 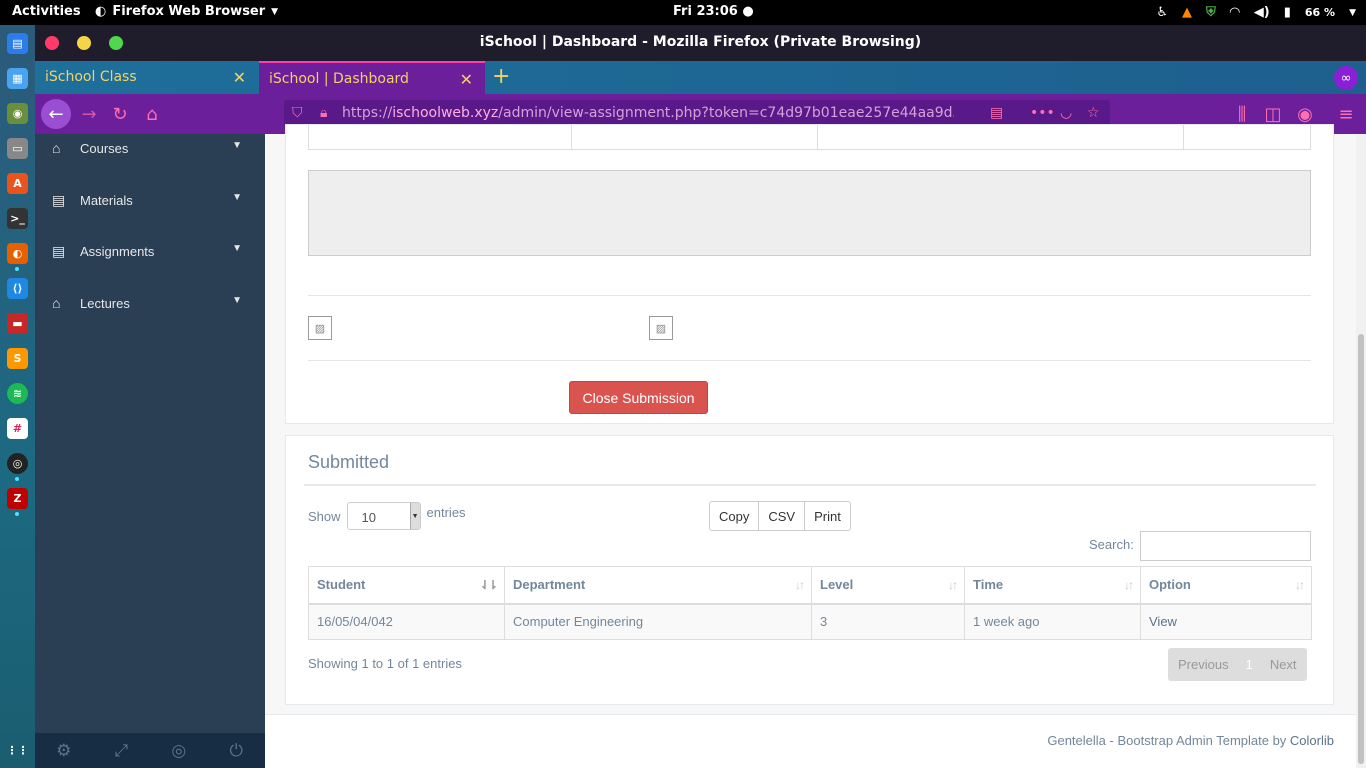 What do you see at coordinates (106, 200) in the screenshot?
I see `sidebar-item-label: Materials` at bounding box center [106, 200].